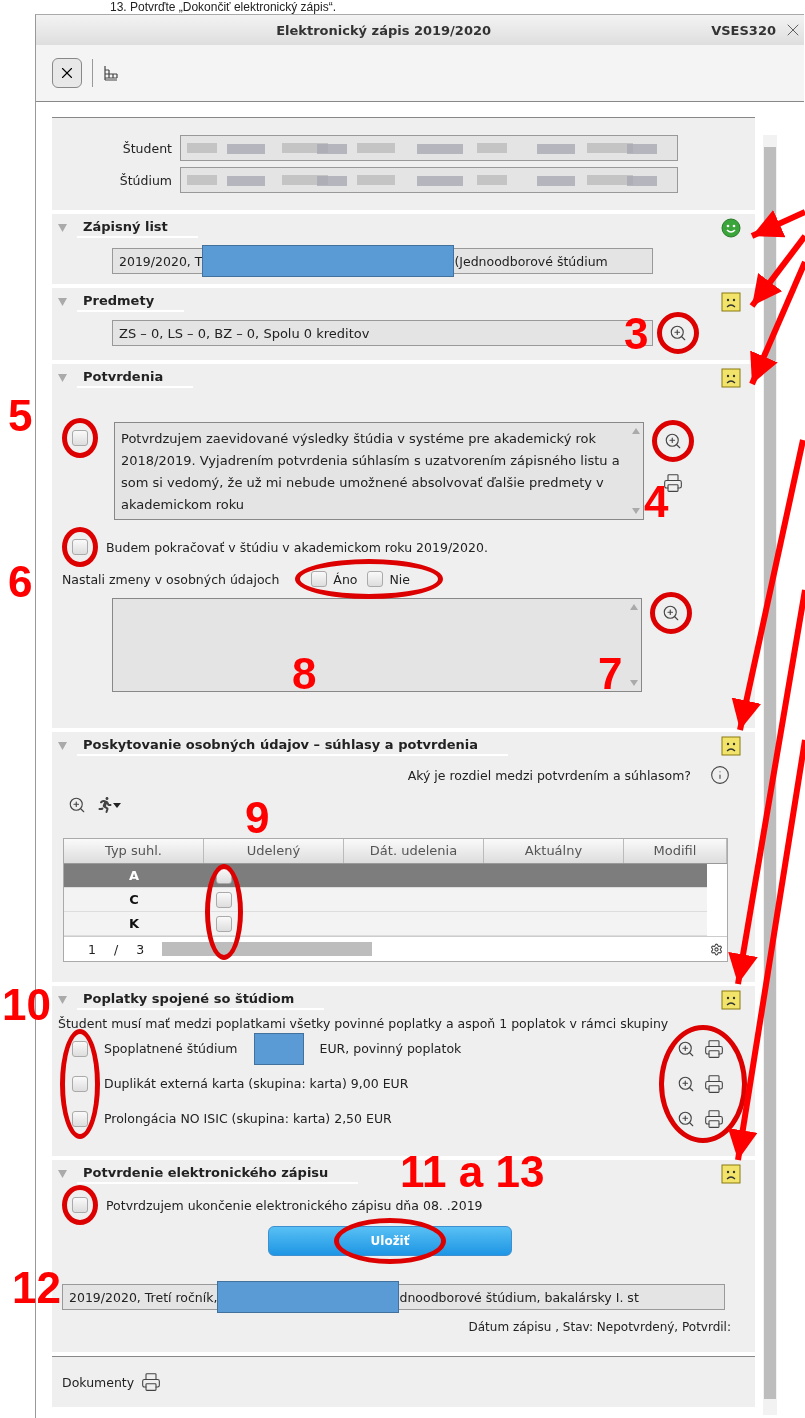 The height and width of the screenshot is (1418, 805). I want to click on field-value: 2019/2020, T, so click(161, 261).